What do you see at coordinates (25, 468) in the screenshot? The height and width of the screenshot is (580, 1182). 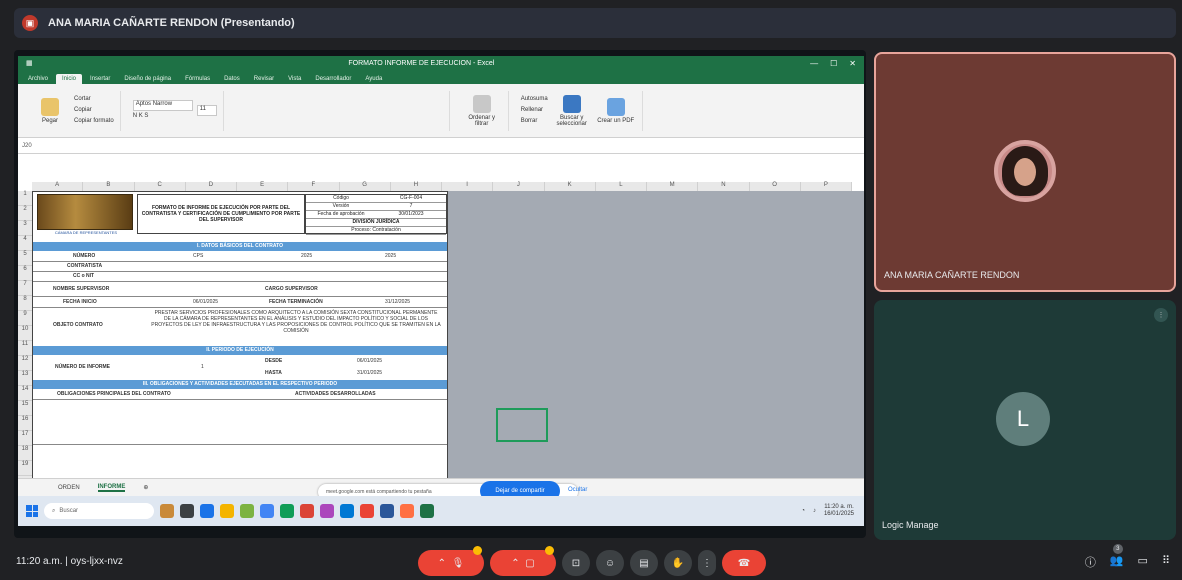 I see `row-header: 19` at bounding box center [25, 468].